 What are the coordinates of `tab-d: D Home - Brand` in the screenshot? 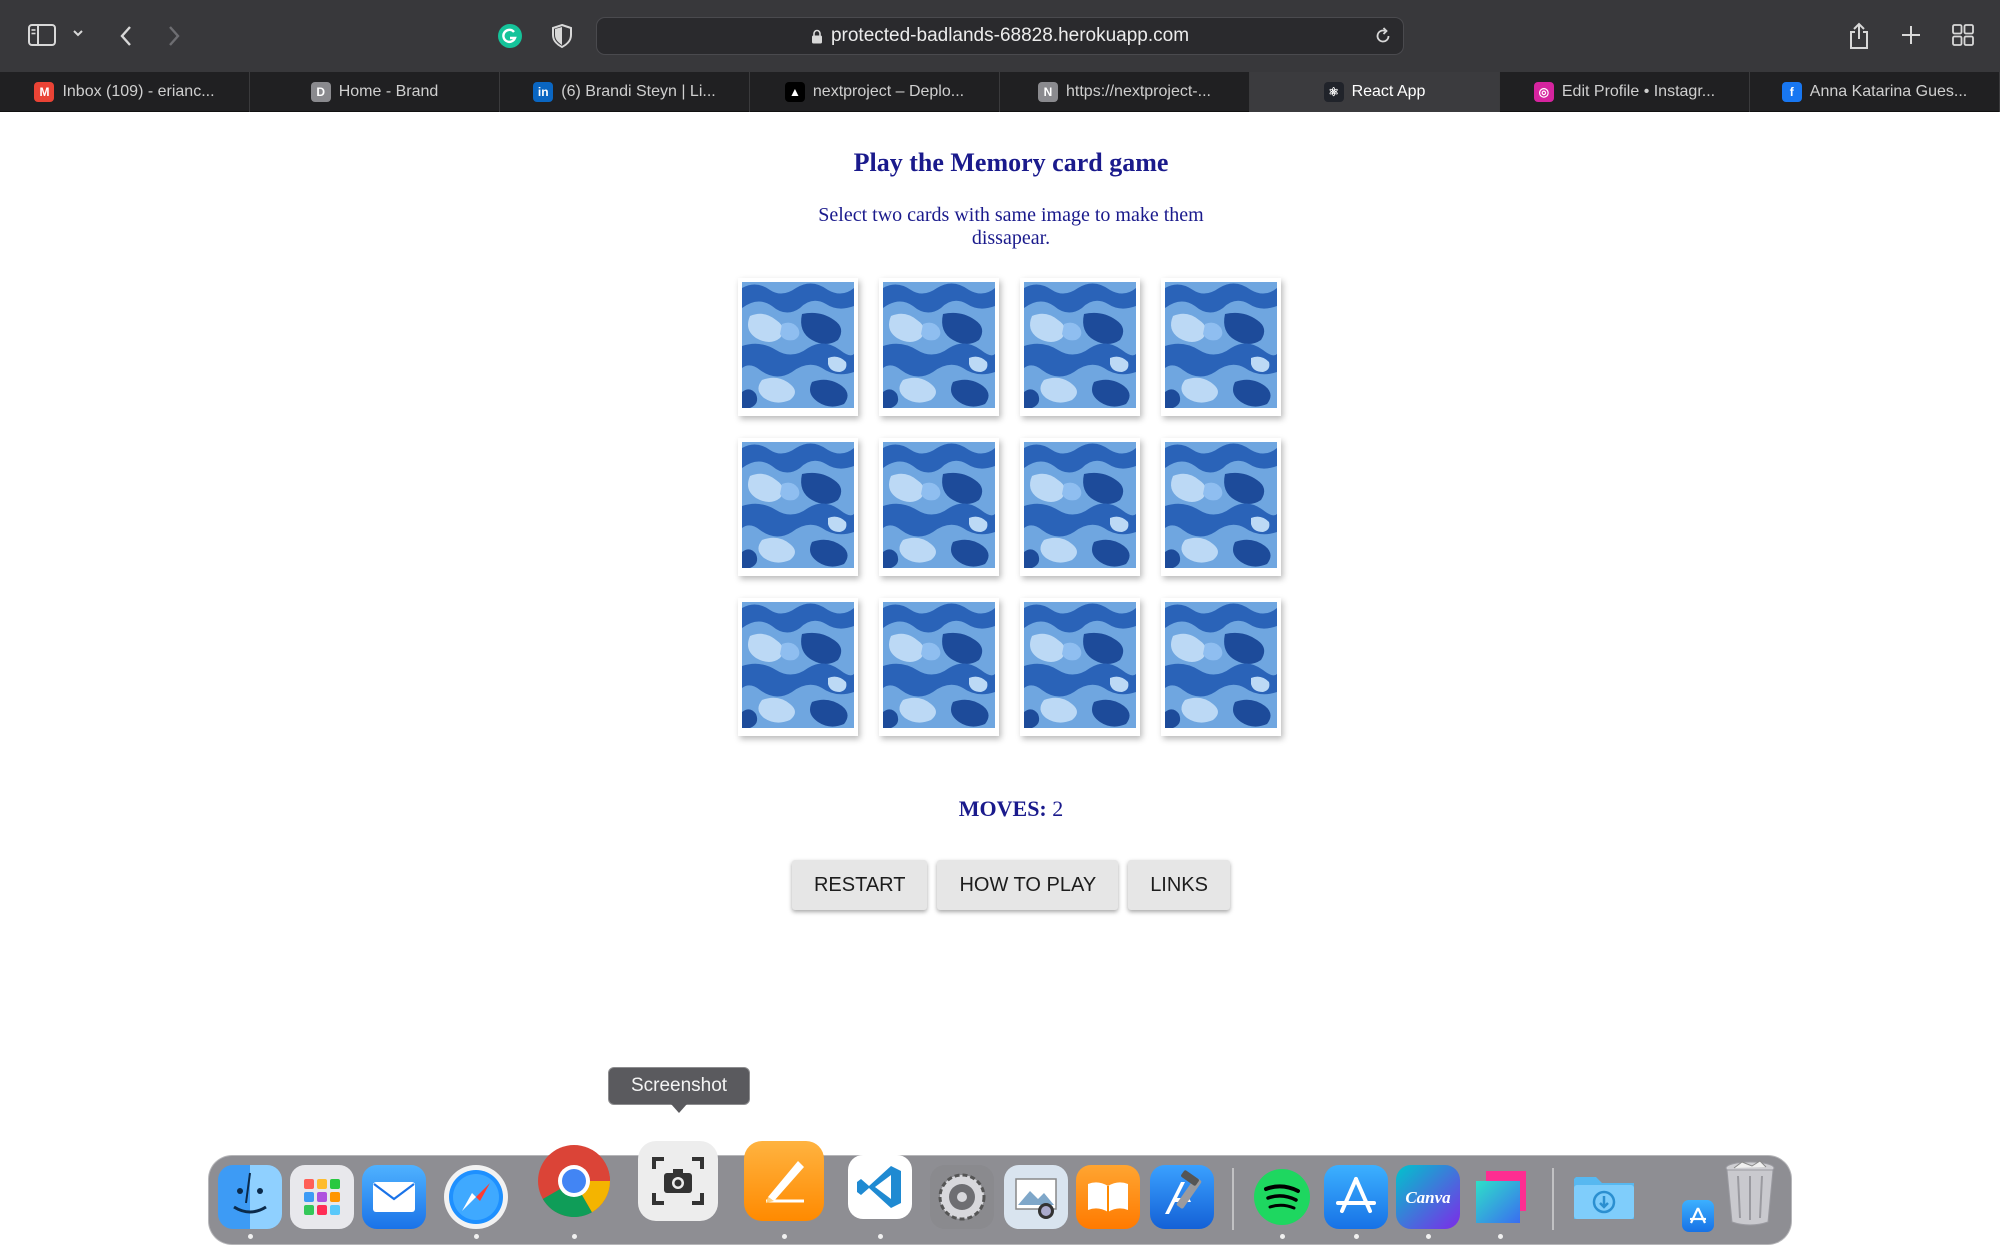 It's located at (375, 92).